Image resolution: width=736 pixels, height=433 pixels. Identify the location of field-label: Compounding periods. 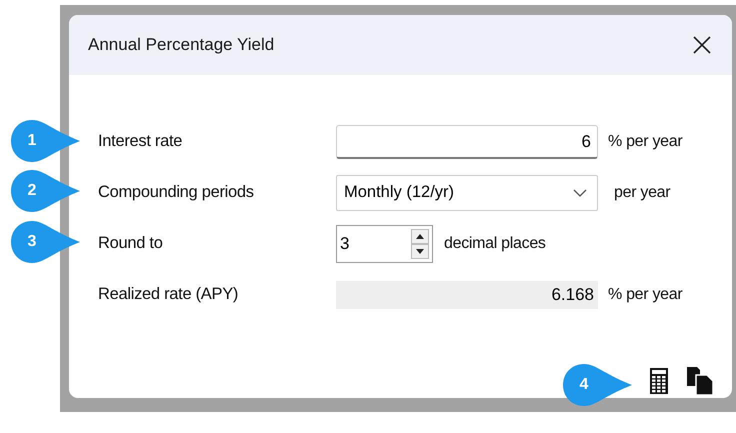
(176, 192).